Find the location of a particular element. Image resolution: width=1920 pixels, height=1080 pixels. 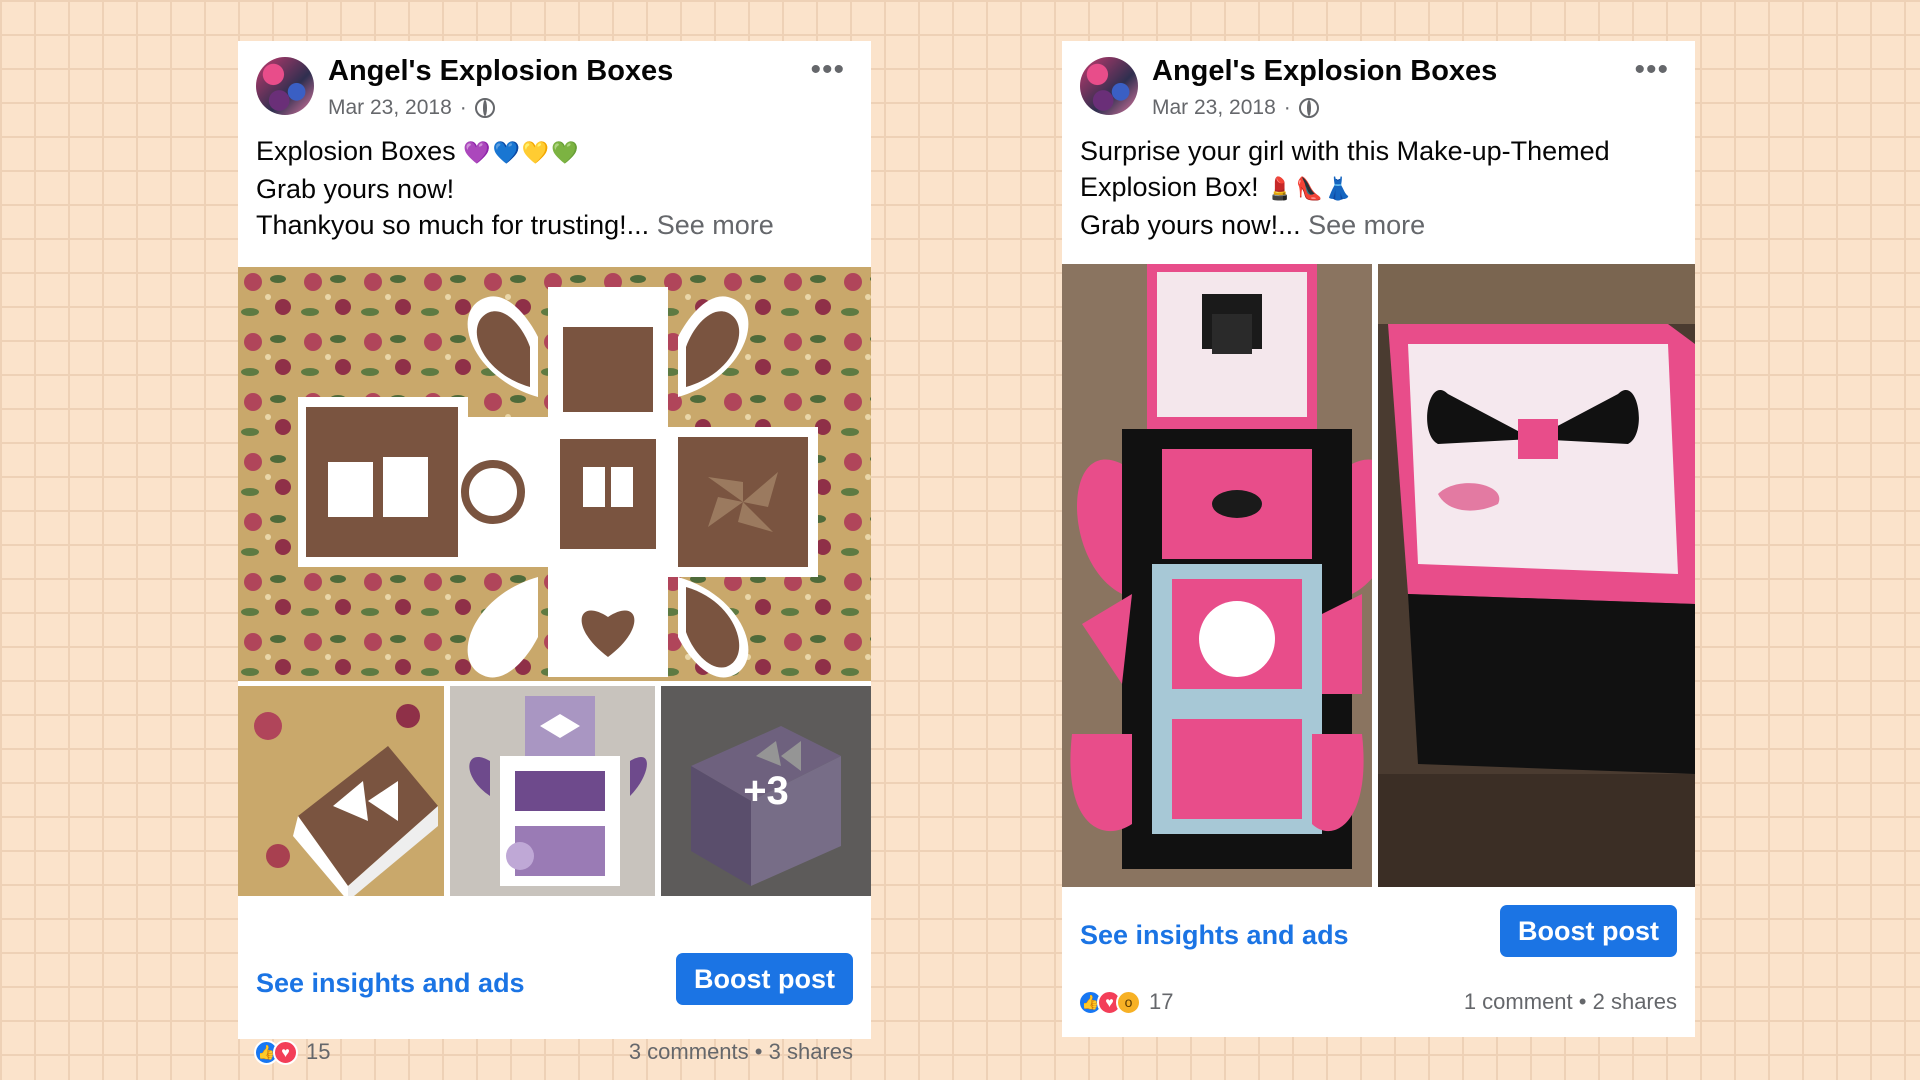

shares-count: 2 shares is located at coordinates (1635, 1001).